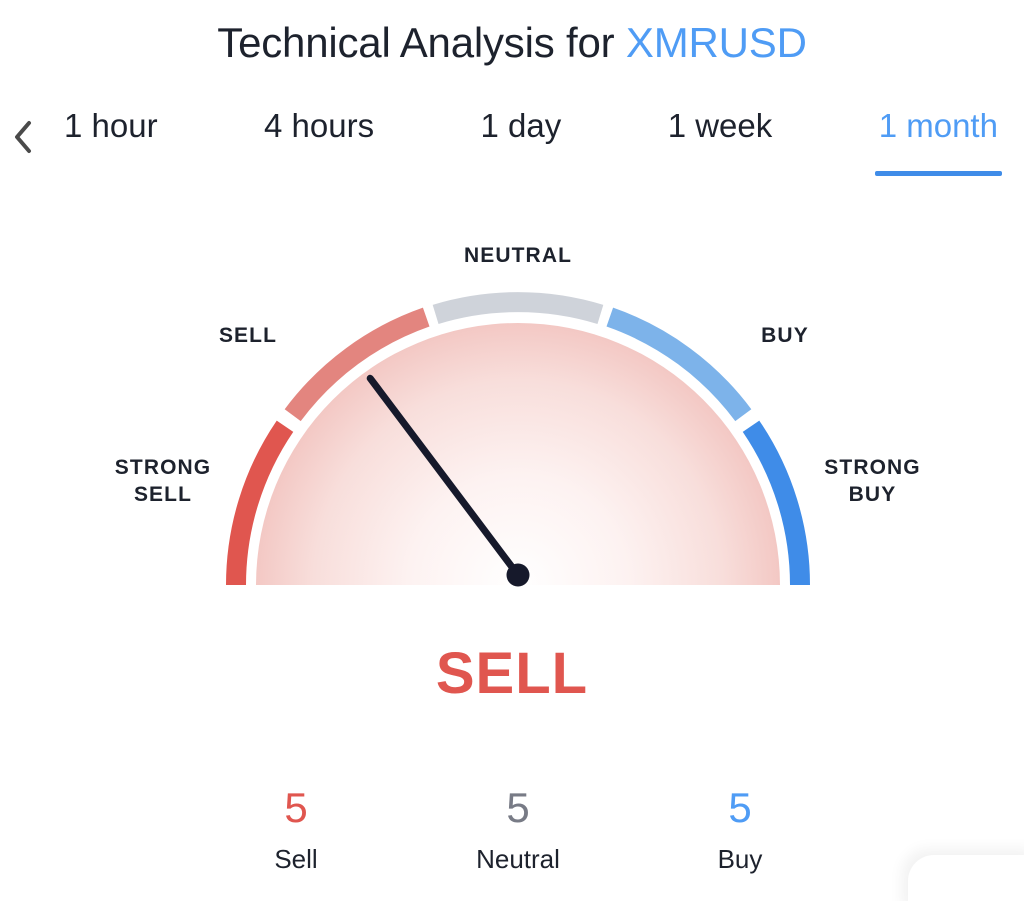 The width and height of the screenshot is (1024, 901). Describe the element at coordinates (319, 123) in the screenshot. I see `tab-4-hours: 4 hours` at that location.